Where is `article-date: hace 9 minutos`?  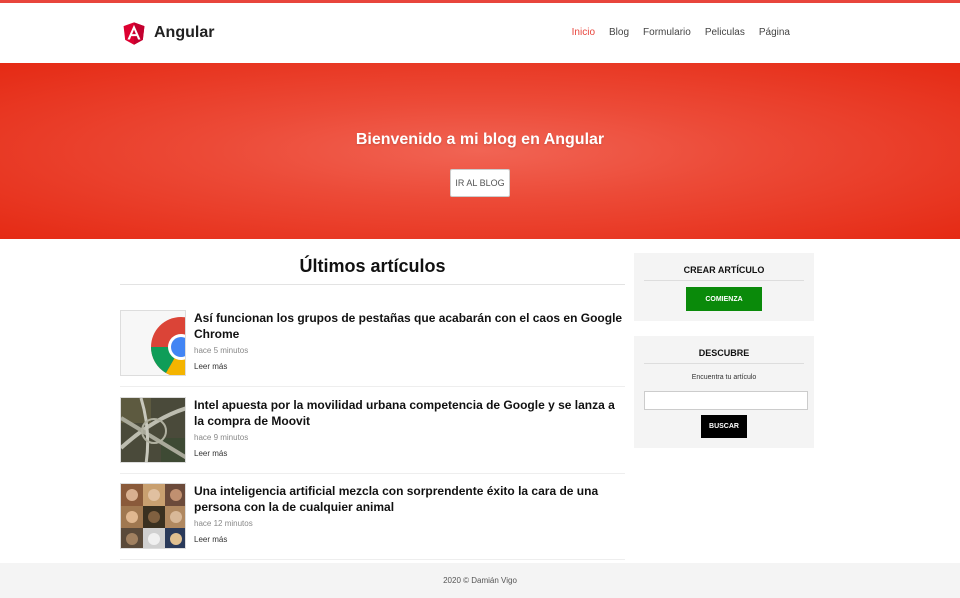 article-date: hace 9 minutos is located at coordinates (221, 437).